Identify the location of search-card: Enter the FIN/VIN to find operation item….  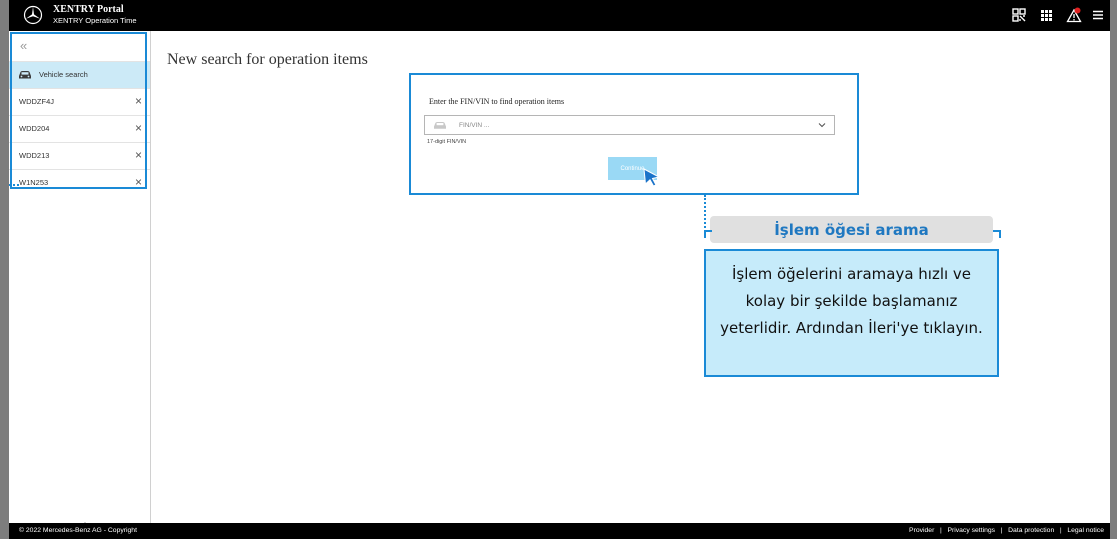
(634, 134).